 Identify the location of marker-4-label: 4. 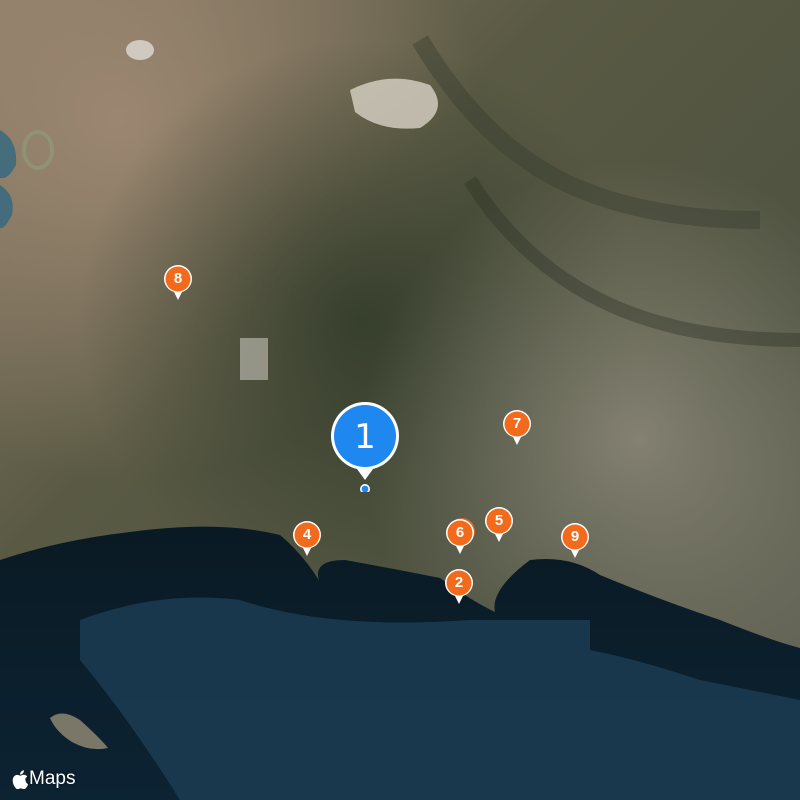
(307, 534).